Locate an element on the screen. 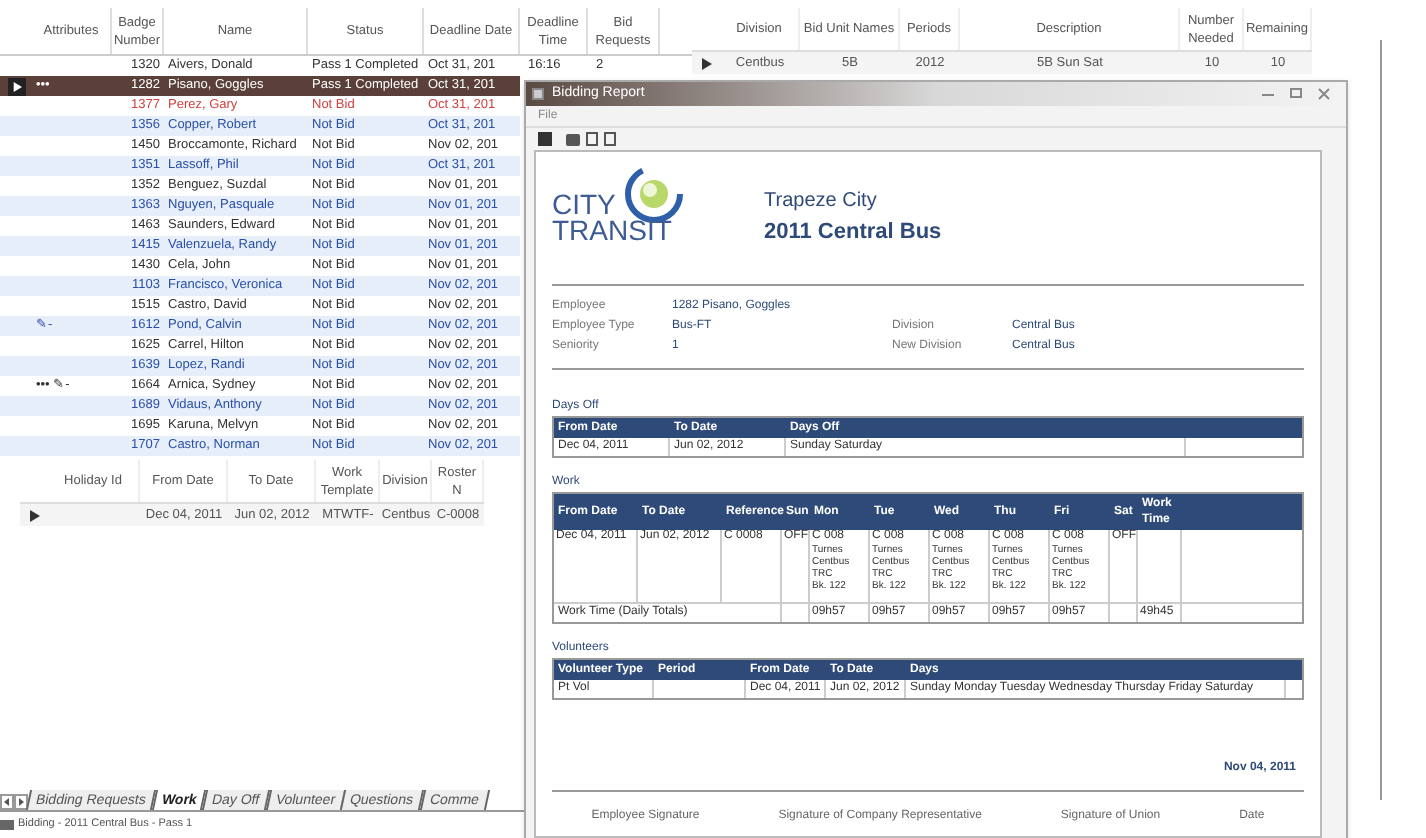  app-icon is located at coordinates (538, 94).